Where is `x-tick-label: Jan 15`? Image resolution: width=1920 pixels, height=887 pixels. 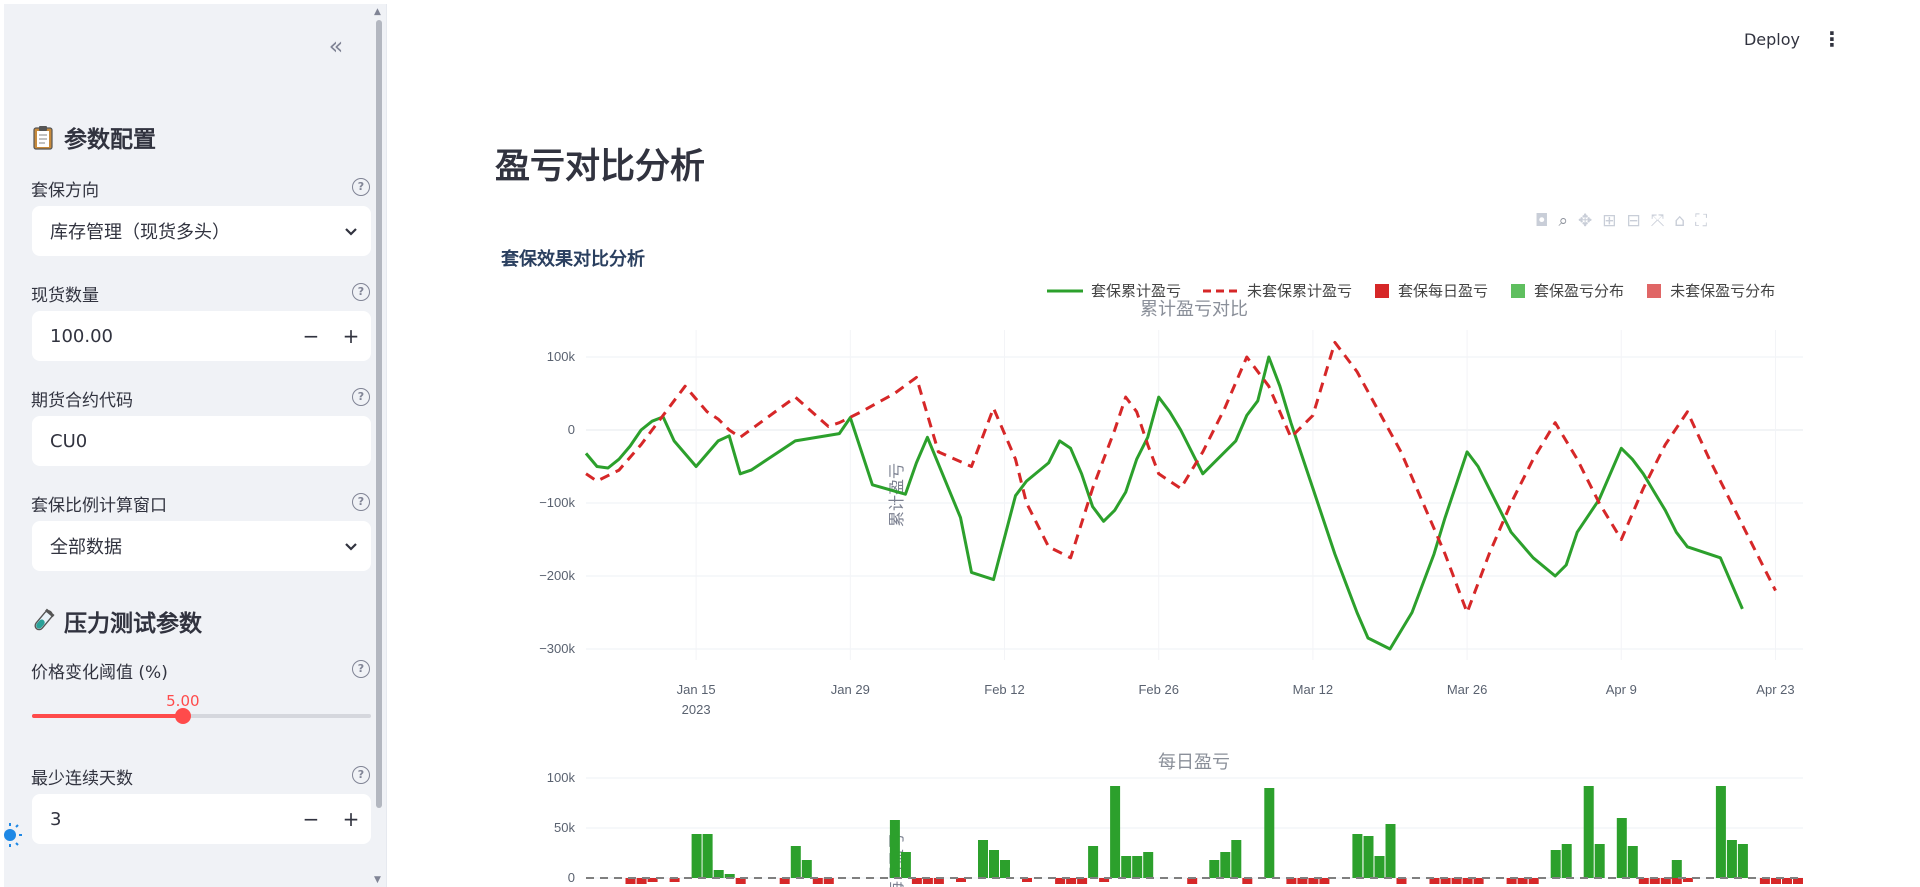 x-tick-label: Jan 15 is located at coordinates (696, 689).